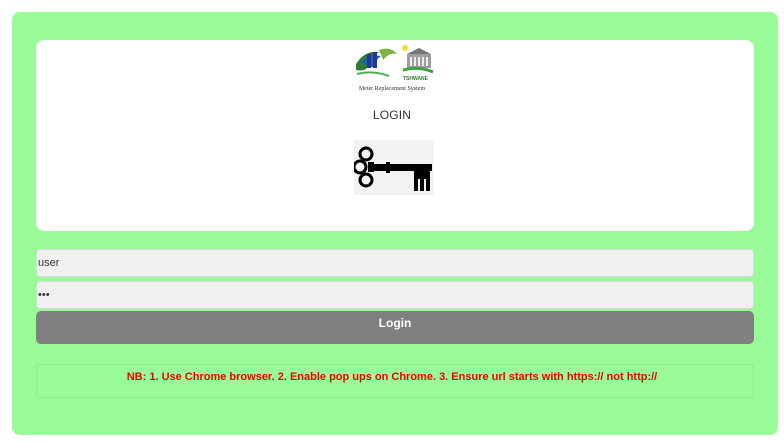 The image size is (784, 443). What do you see at coordinates (416, 79) in the screenshot?
I see `tshwane-label: TSHWANE` at bounding box center [416, 79].